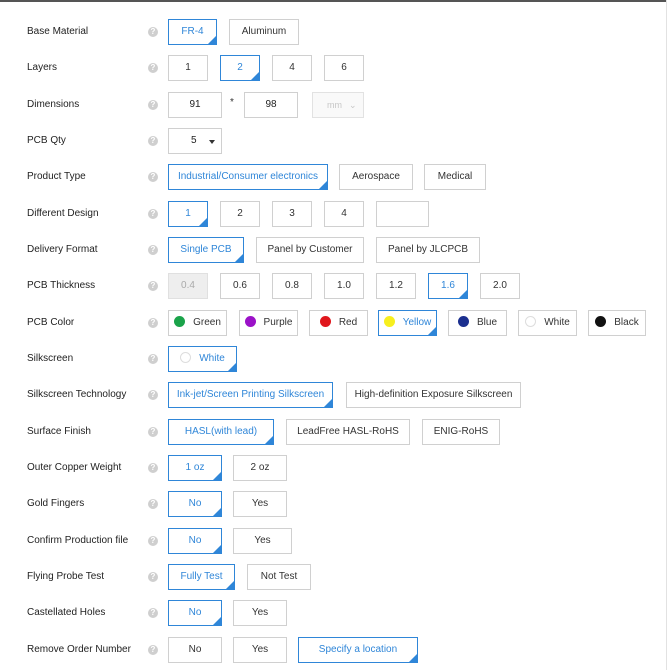  What do you see at coordinates (428, 250) in the screenshot?
I see `option-panel-by-jlcpcb: Panel by JLCPCB` at bounding box center [428, 250].